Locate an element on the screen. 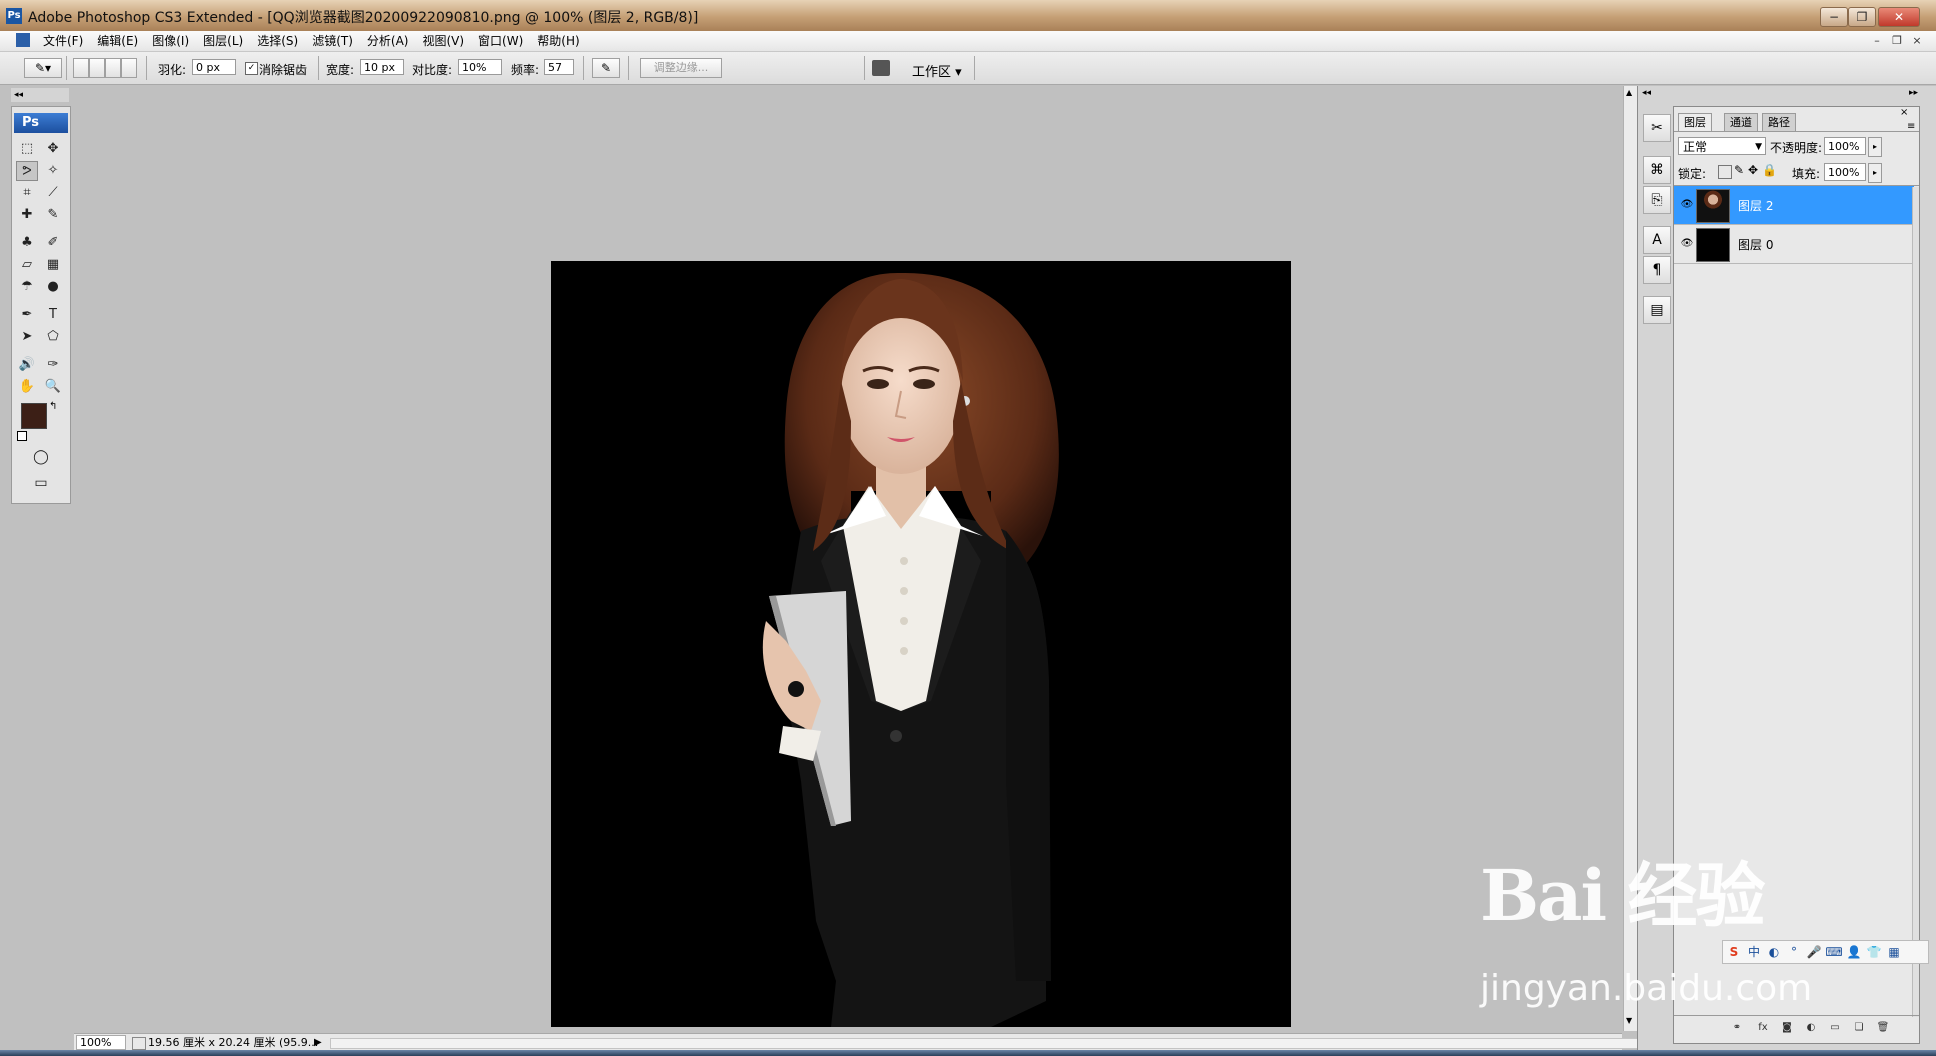  panel-tab: 图层 is located at coordinates (1695, 122).